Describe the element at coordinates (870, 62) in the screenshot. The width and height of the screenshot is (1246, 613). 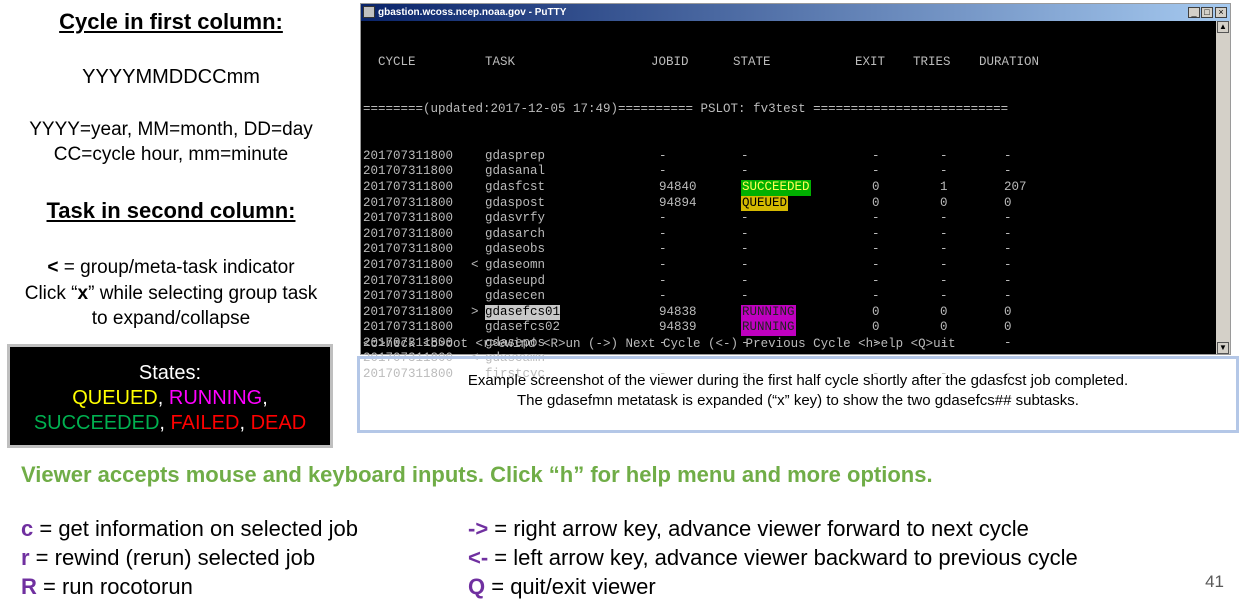
I see `col-header-exit: EXIT` at that location.